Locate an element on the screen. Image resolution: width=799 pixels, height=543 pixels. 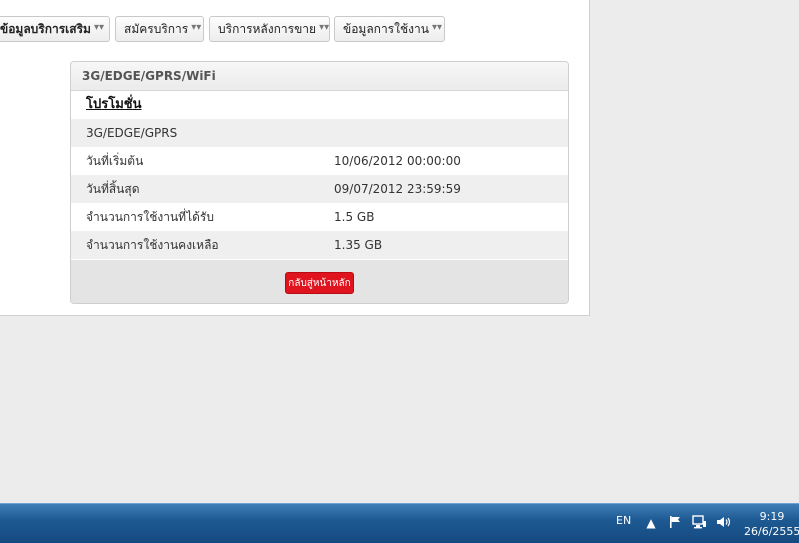
tab-after-sales: บริการหลังการขาย ▾▾ is located at coordinates (269, 29).